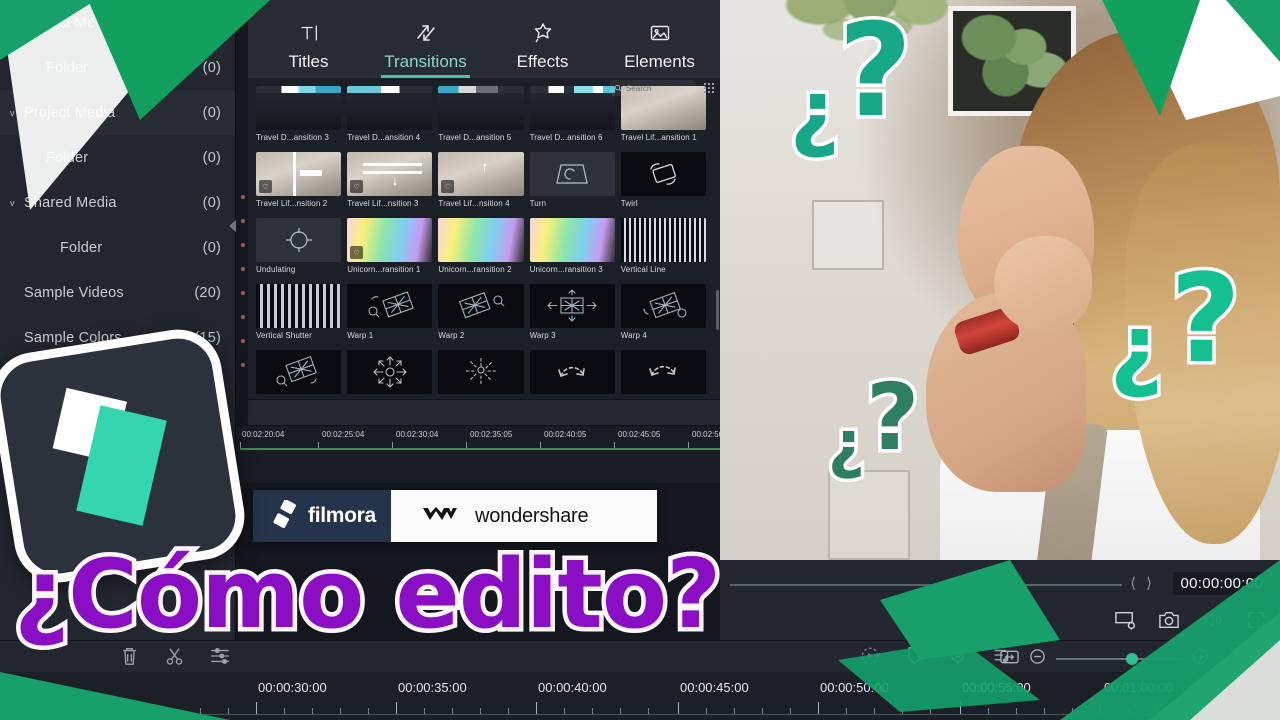  Describe the element at coordinates (343, 434) in the screenshot. I see `ruler-timecode: 00:02:25:04` at that location.